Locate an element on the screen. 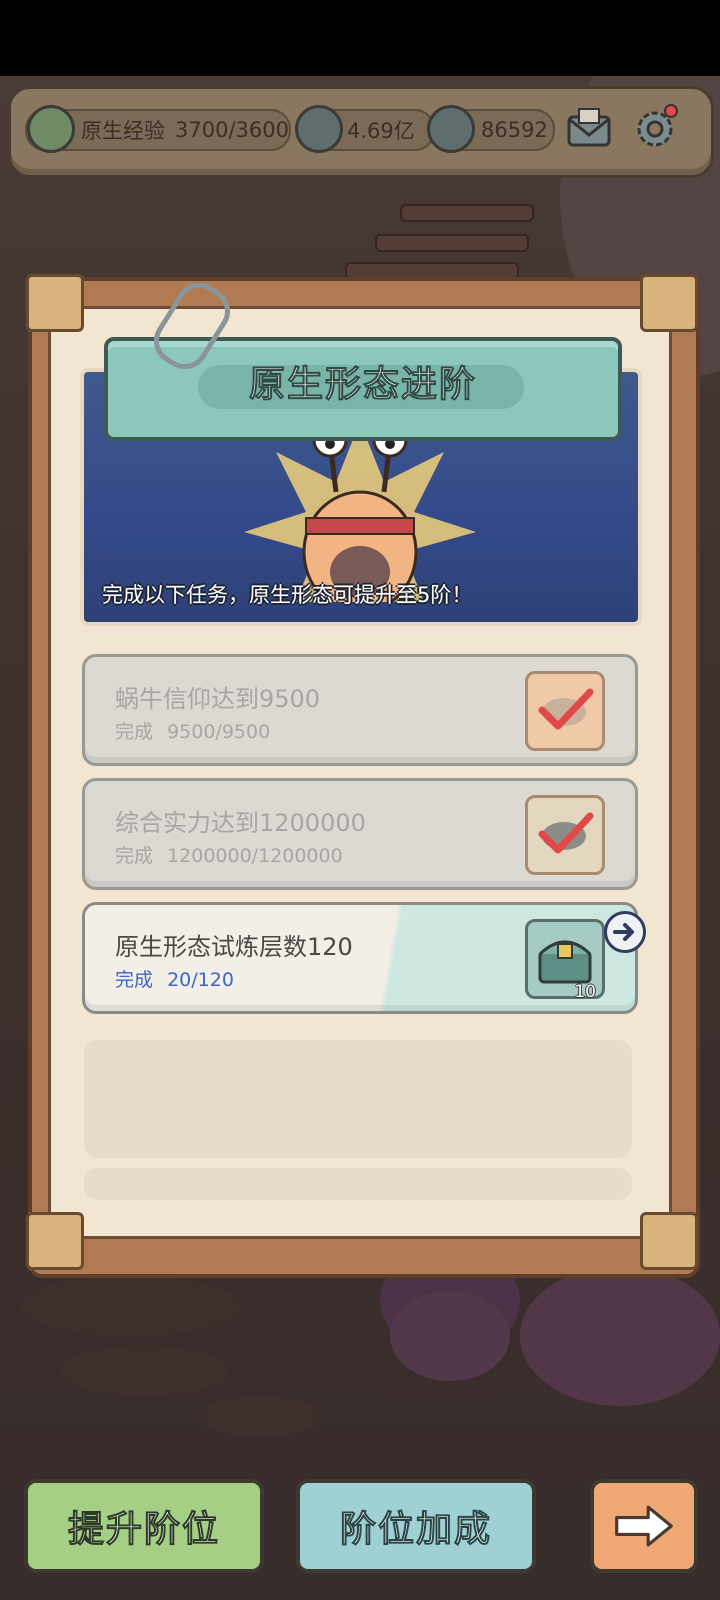  task-progress: 完成 20/120 is located at coordinates (174, 978).